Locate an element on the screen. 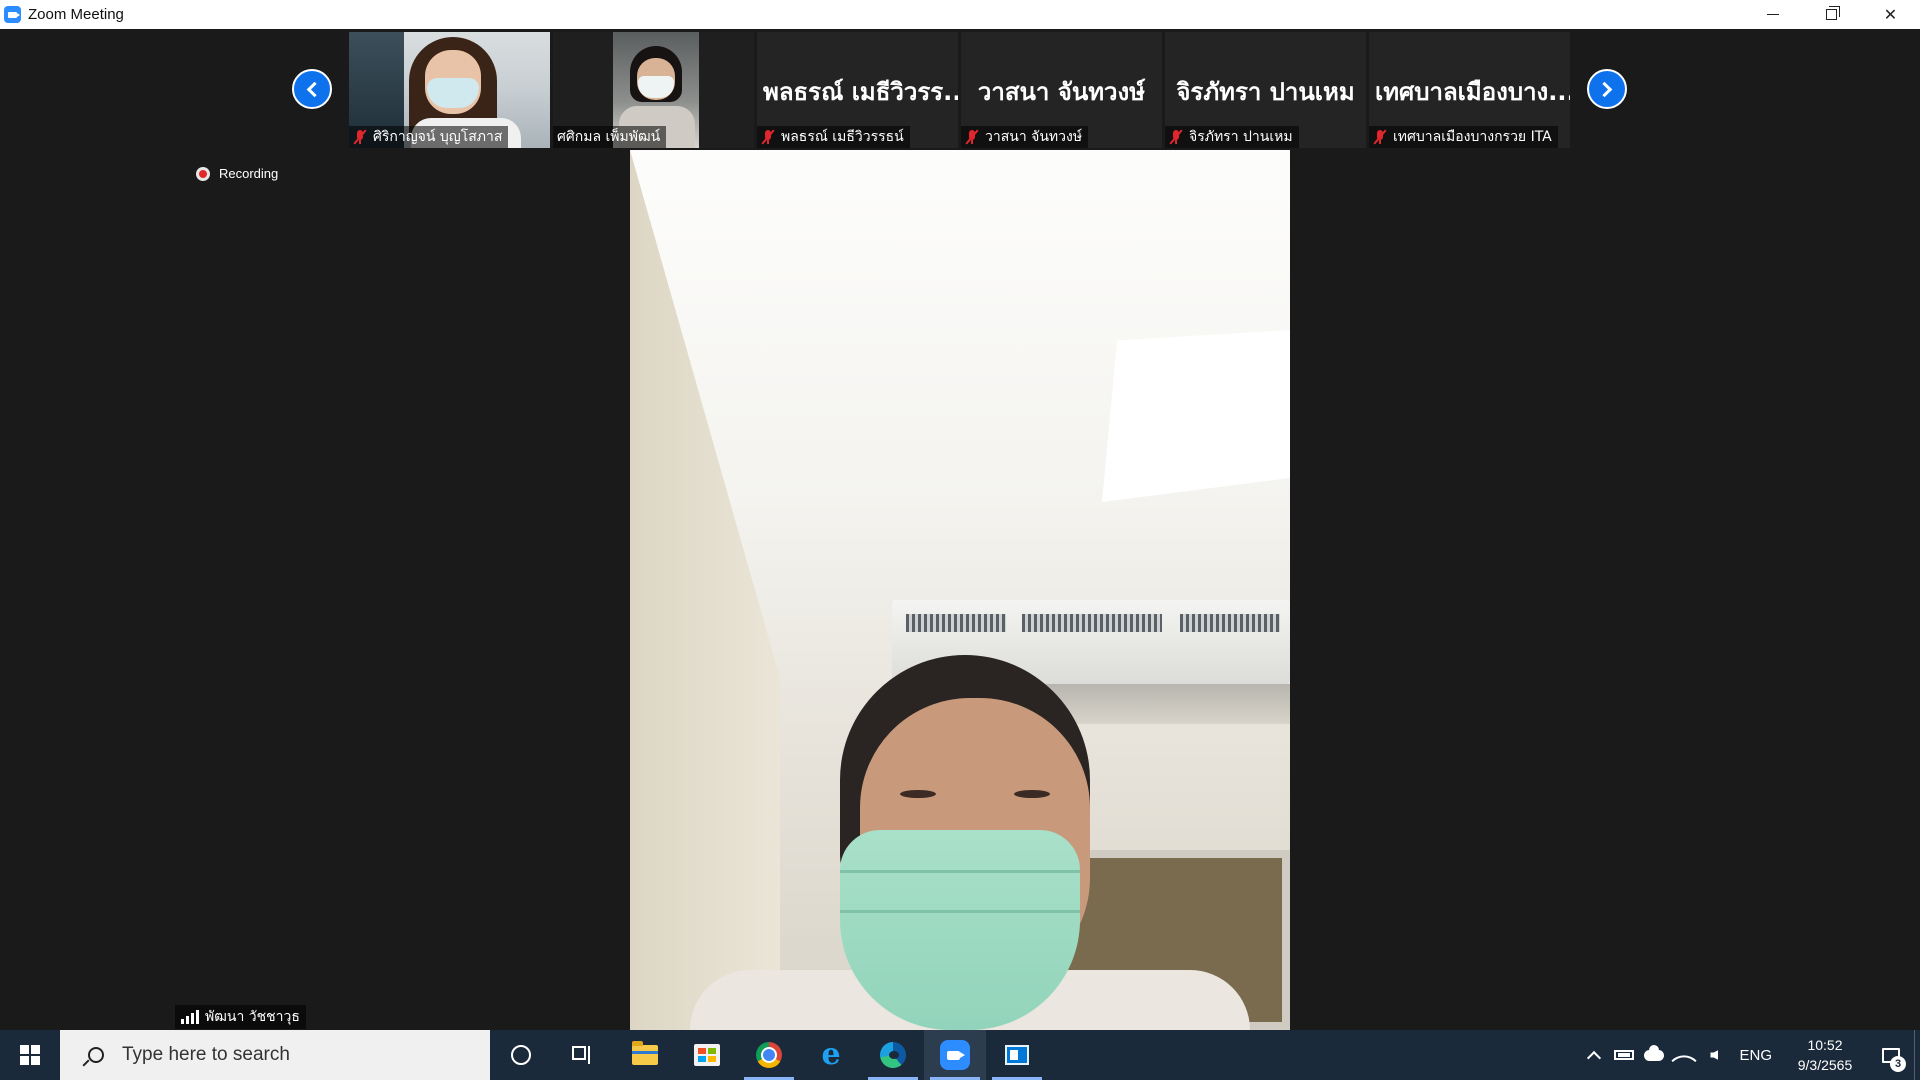 Image resolution: width=1920 pixels, height=1080 pixels. start-button is located at coordinates (30, 1055).